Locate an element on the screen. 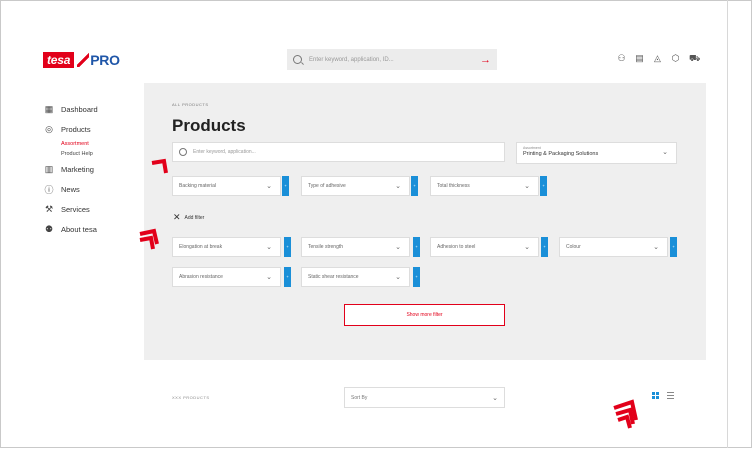  filter-abrasion-resistance: Abrasion resistance ⌄ is located at coordinates (226, 277).